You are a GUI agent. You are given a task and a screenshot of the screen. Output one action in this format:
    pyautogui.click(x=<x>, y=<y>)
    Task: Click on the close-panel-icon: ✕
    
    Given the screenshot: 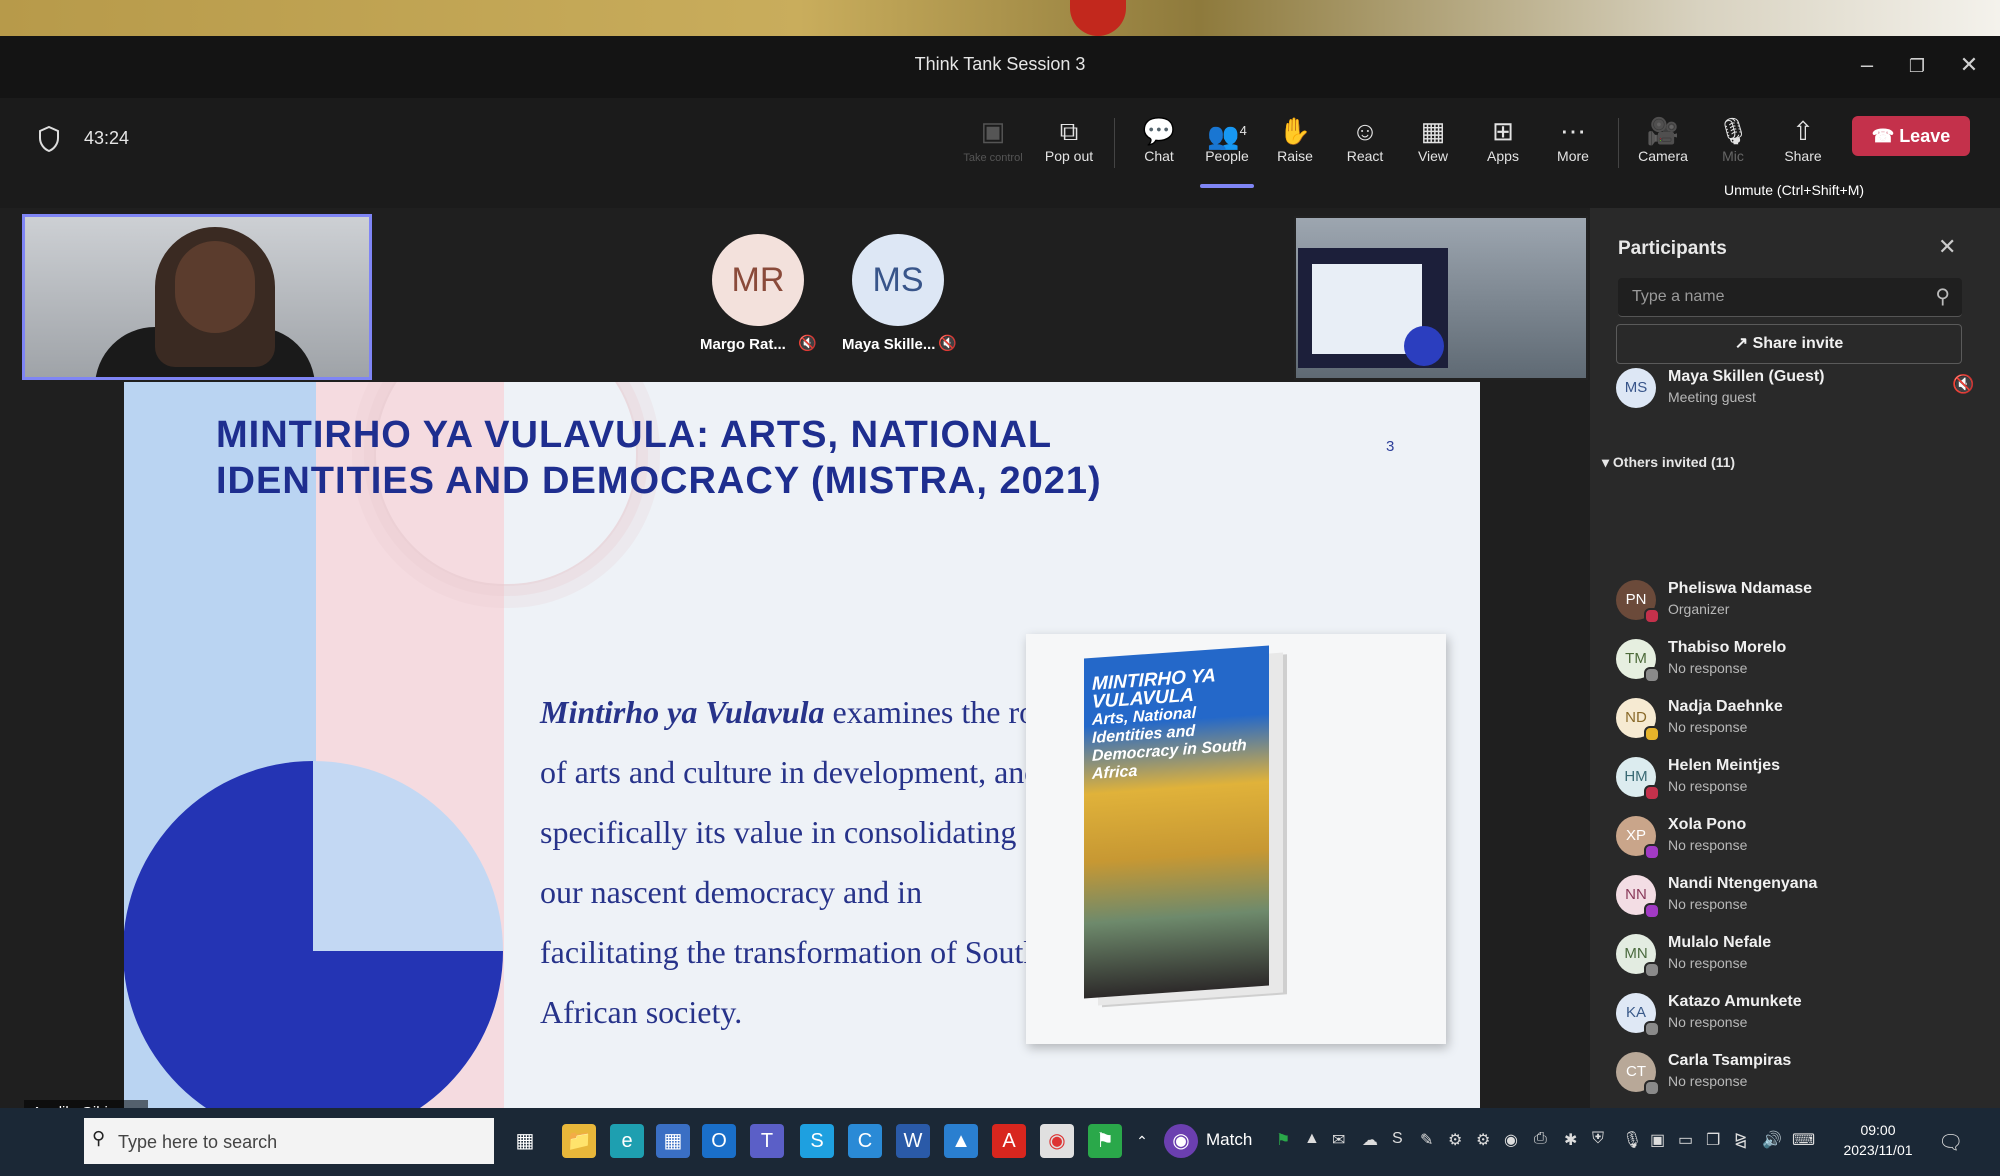 What is the action you would take?
    pyautogui.click(x=1947, y=247)
    